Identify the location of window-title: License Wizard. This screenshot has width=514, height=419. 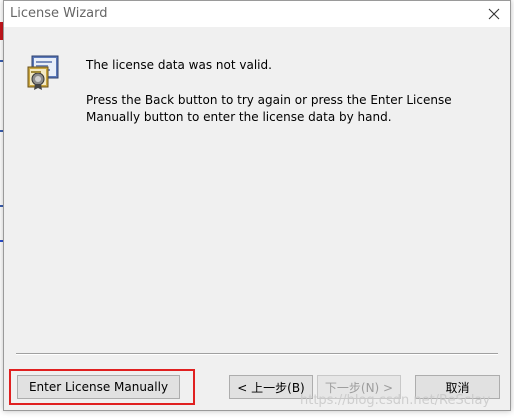
(59, 13).